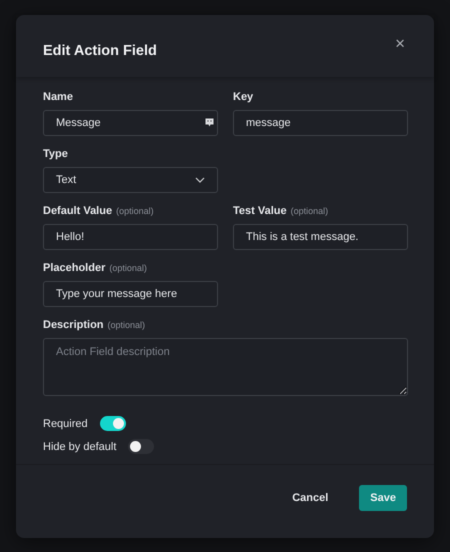 Image resolution: width=450 pixels, height=552 pixels. What do you see at coordinates (65, 424) in the screenshot?
I see `toggle-label: Required` at bounding box center [65, 424].